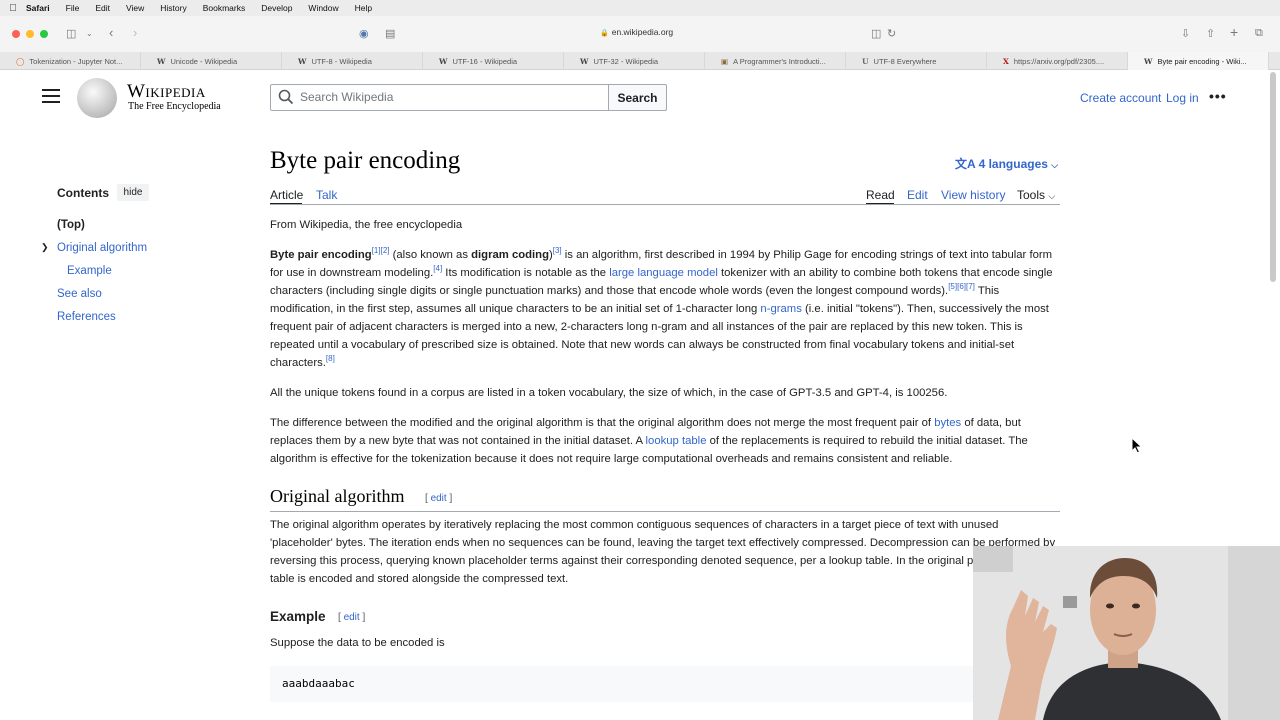 The height and width of the screenshot is (720, 1280). Describe the element at coordinates (174, 106) in the screenshot. I see `wikipedia-tagline: The Free Encyclopedia` at that location.